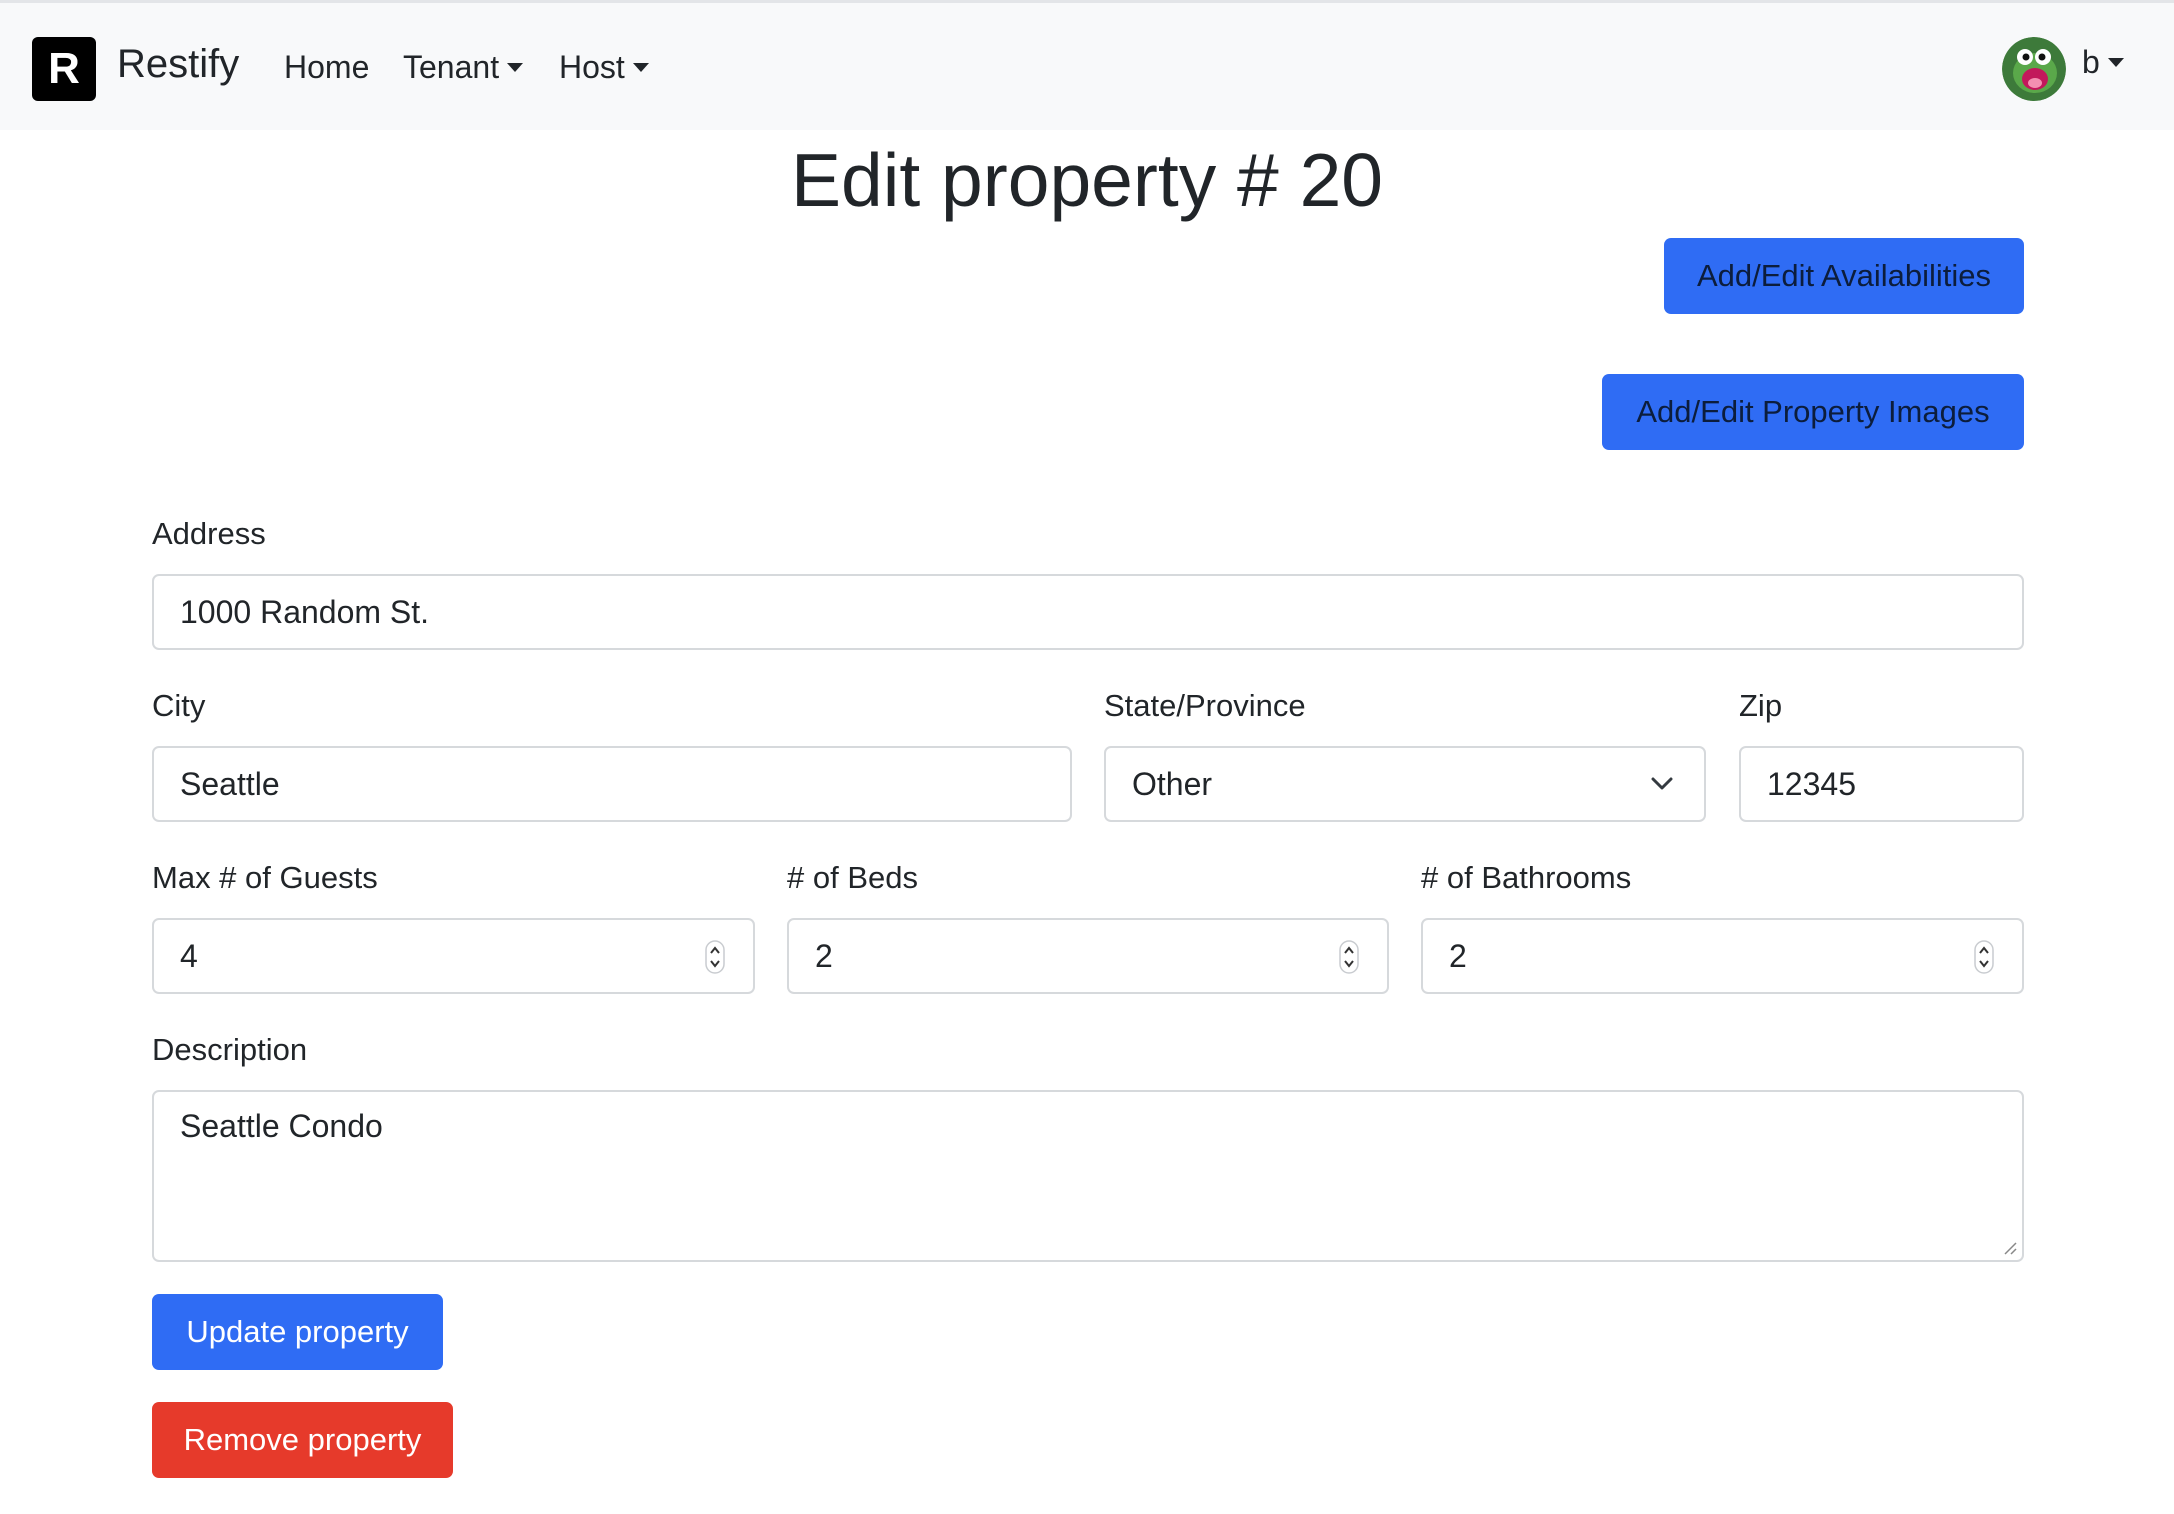 The image size is (2174, 1514). What do you see at coordinates (281, 1126) in the screenshot?
I see `description-value: Seattle Condo` at bounding box center [281, 1126].